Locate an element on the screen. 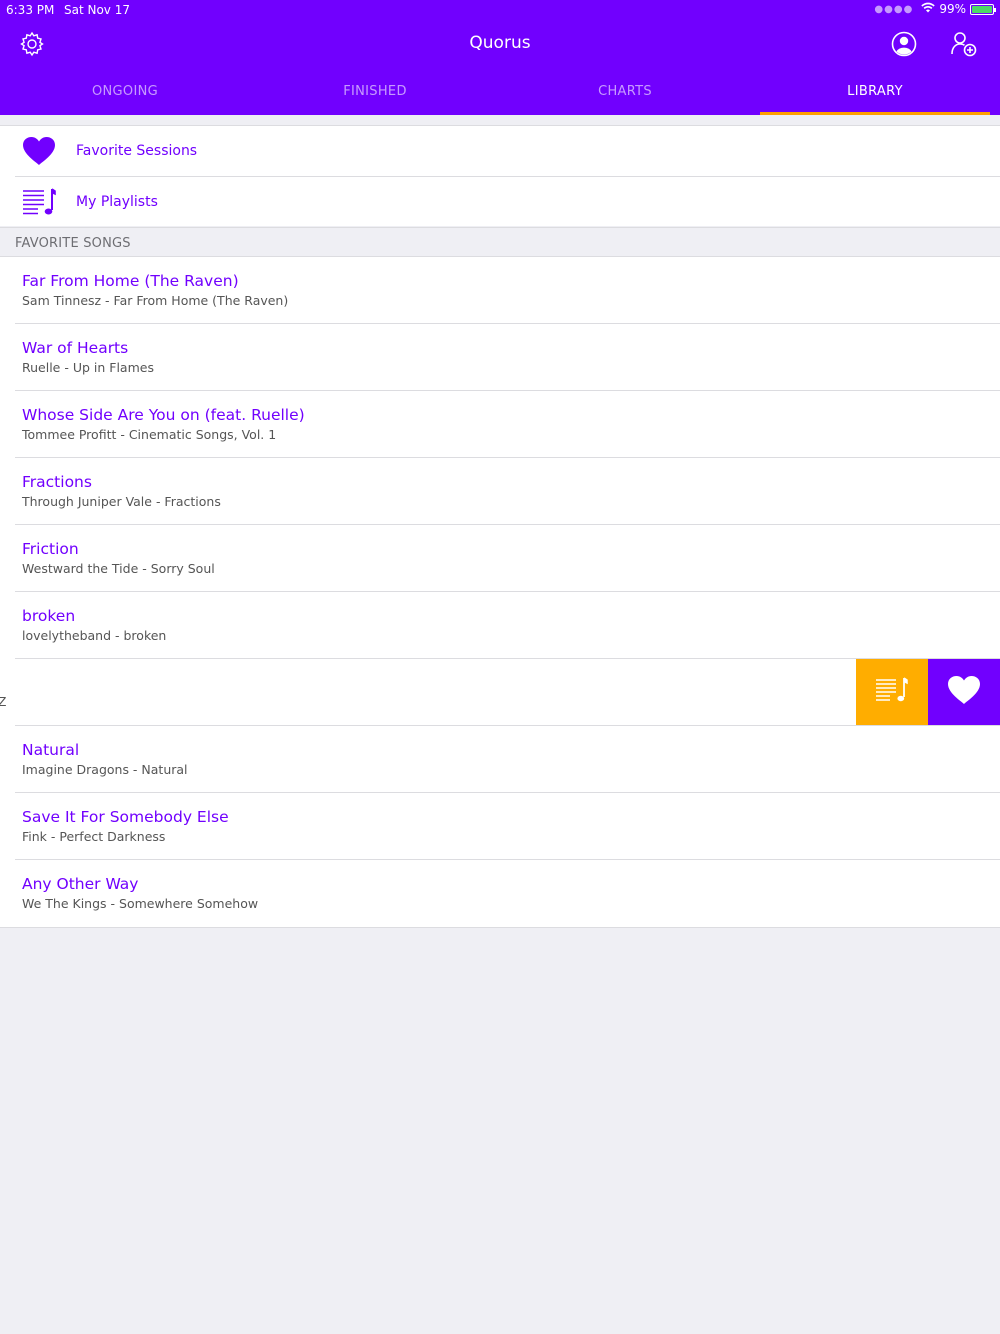 The image size is (1000, 1334). menu-item-label: Favorite Sessions is located at coordinates (137, 151).